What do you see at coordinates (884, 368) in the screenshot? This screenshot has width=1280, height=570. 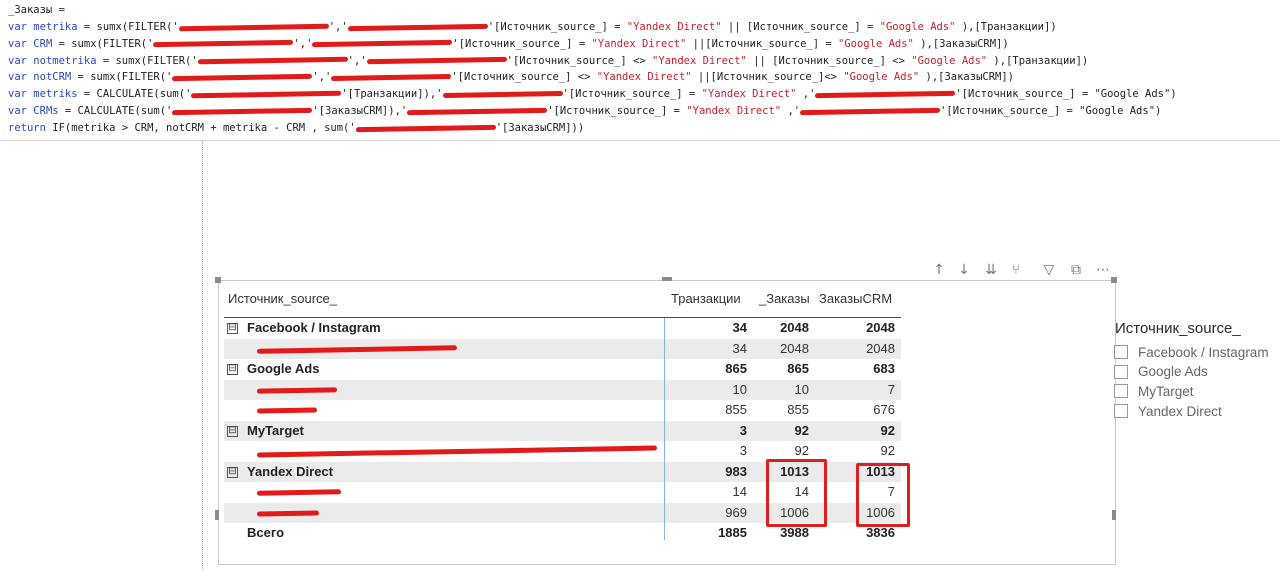 I see `cell-crm-orders: 683` at bounding box center [884, 368].